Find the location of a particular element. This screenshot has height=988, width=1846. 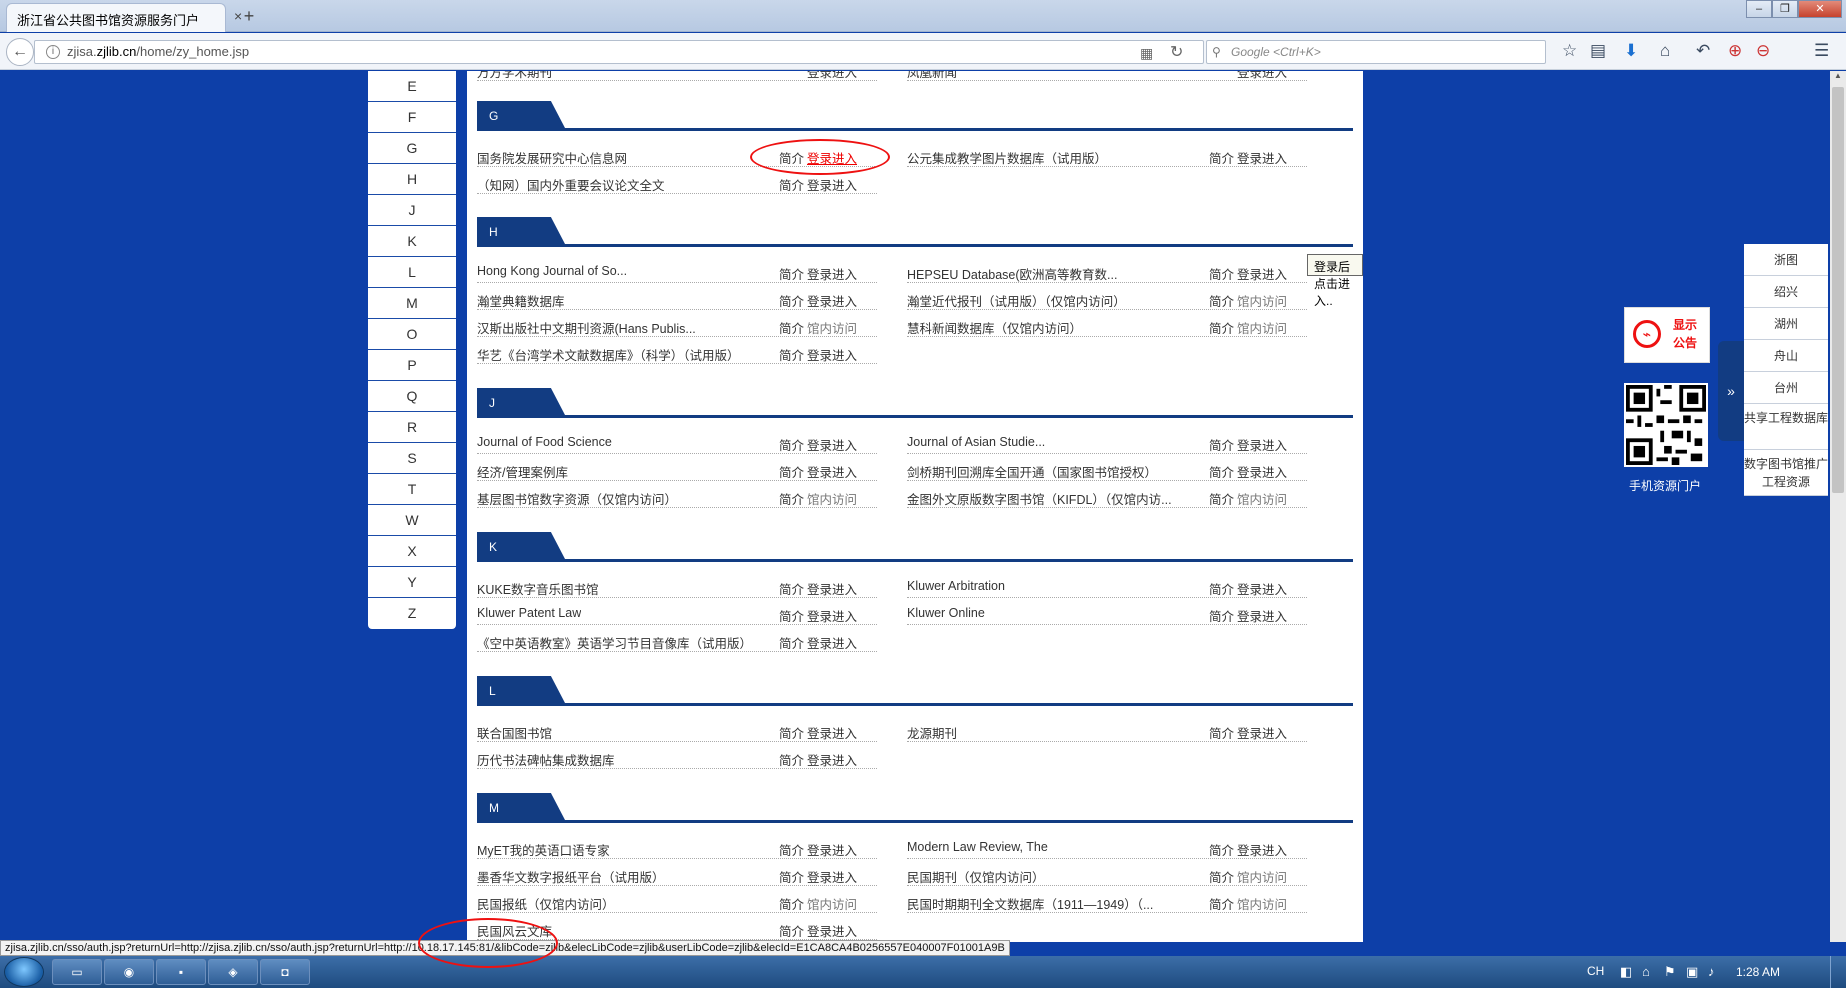

resource-name: 国务院发展研究中心信息网 is located at coordinates (552, 157).